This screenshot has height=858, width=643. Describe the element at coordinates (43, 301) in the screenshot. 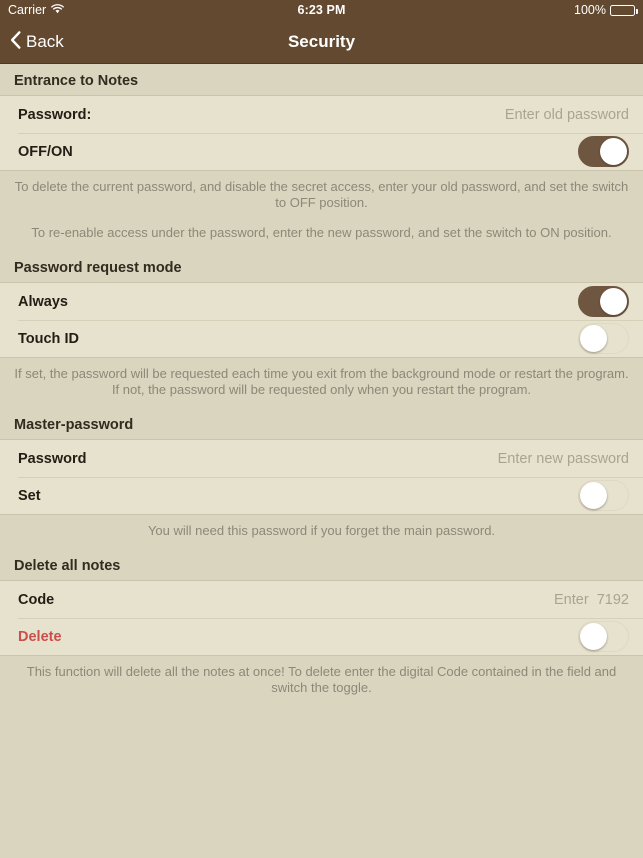

I see `row-label-always: Always` at that location.